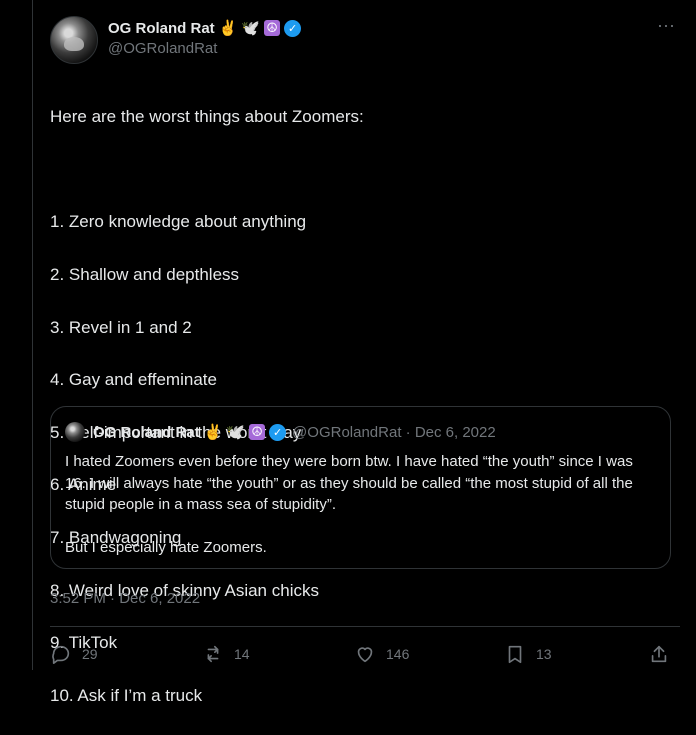  What do you see at coordinates (74, 654) in the screenshot?
I see `reply-button: 29` at bounding box center [74, 654].